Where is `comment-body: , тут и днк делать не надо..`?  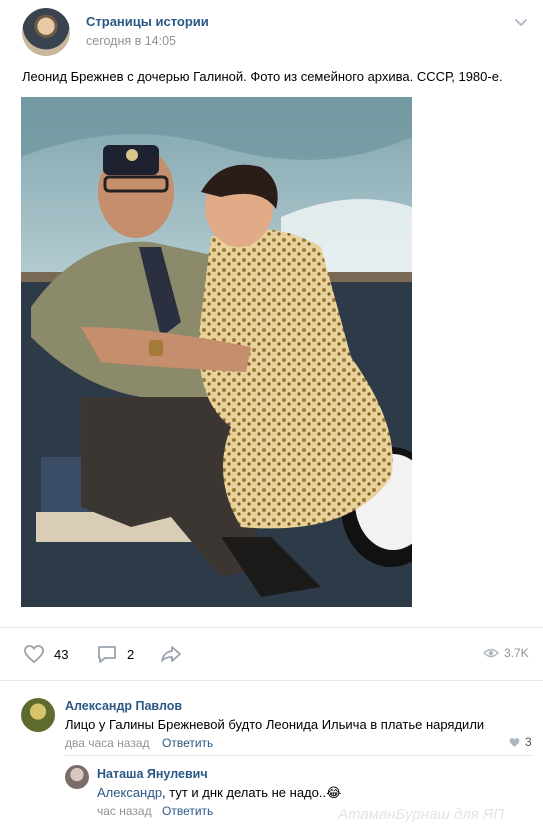
comment-body: , тут и днк делать не надо.. is located at coordinates (244, 792).